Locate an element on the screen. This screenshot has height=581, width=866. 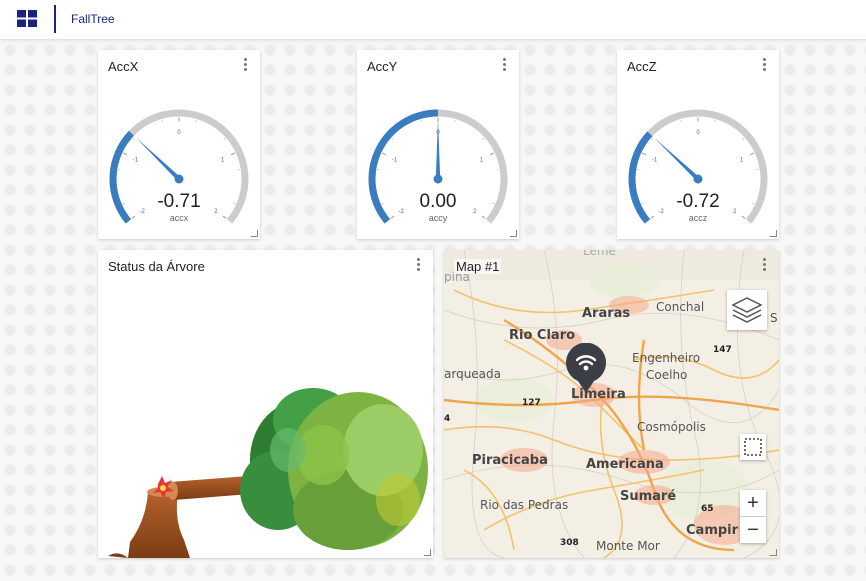
place-label: Campir is located at coordinates (712, 530).